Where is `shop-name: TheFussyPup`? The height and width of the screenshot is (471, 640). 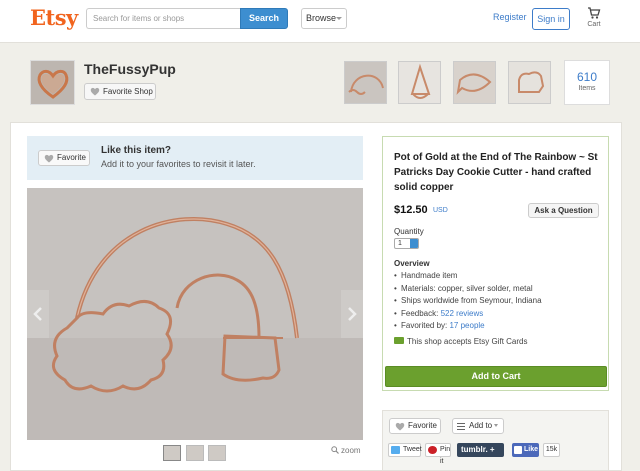
shop-name: TheFussyPup is located at coordinates (130, 69).